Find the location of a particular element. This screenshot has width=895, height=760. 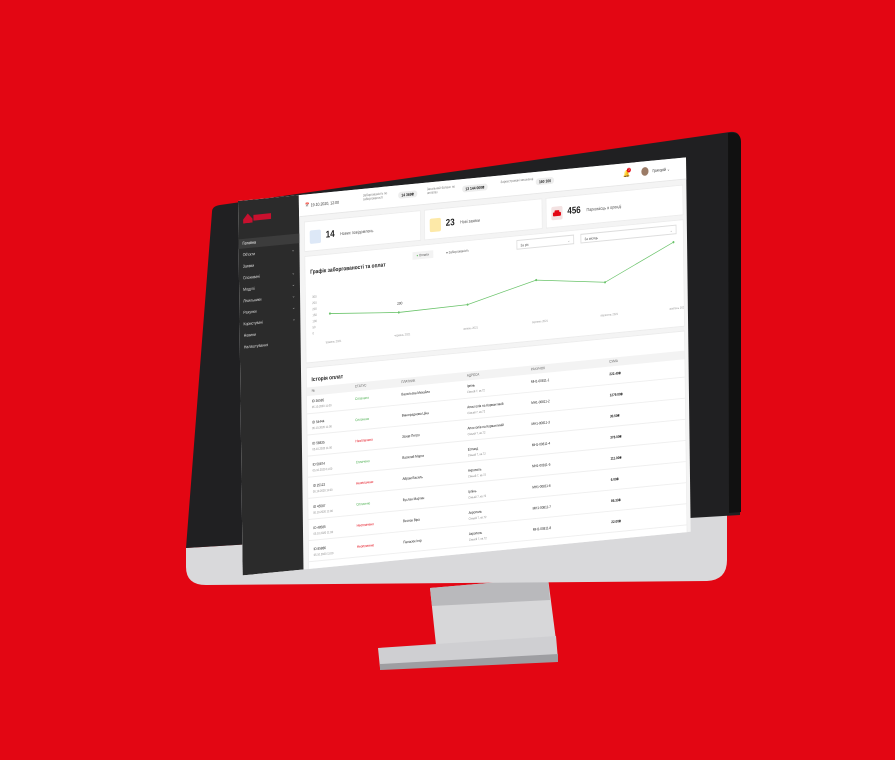

sidebar-item-label: Модулі is located at coordinates (249, 288).